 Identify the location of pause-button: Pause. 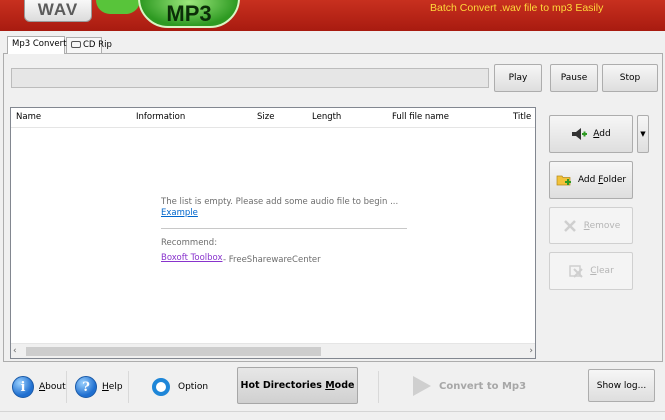
(574, 78).